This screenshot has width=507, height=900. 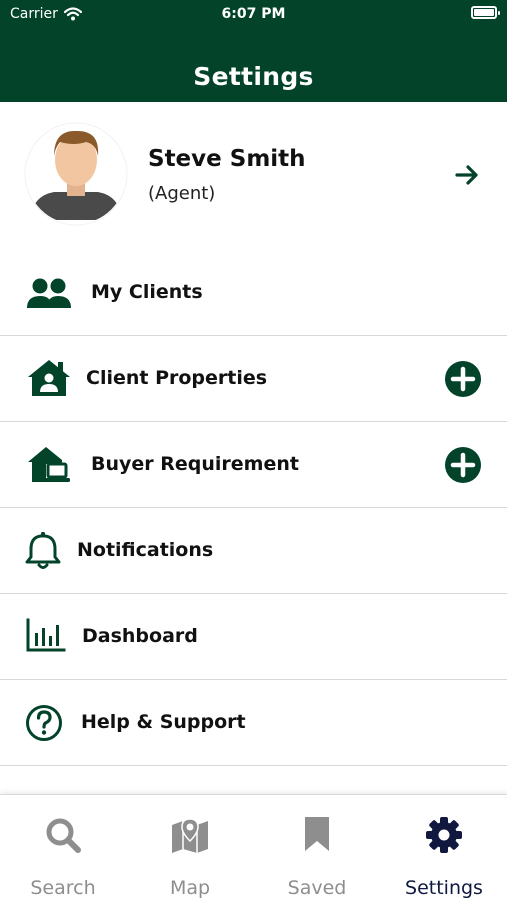 What do you see at coordinates (253, 637) in the screenshot?
I see `menu-item-dashboard: Dashboard` at bounding box center [253, 637].